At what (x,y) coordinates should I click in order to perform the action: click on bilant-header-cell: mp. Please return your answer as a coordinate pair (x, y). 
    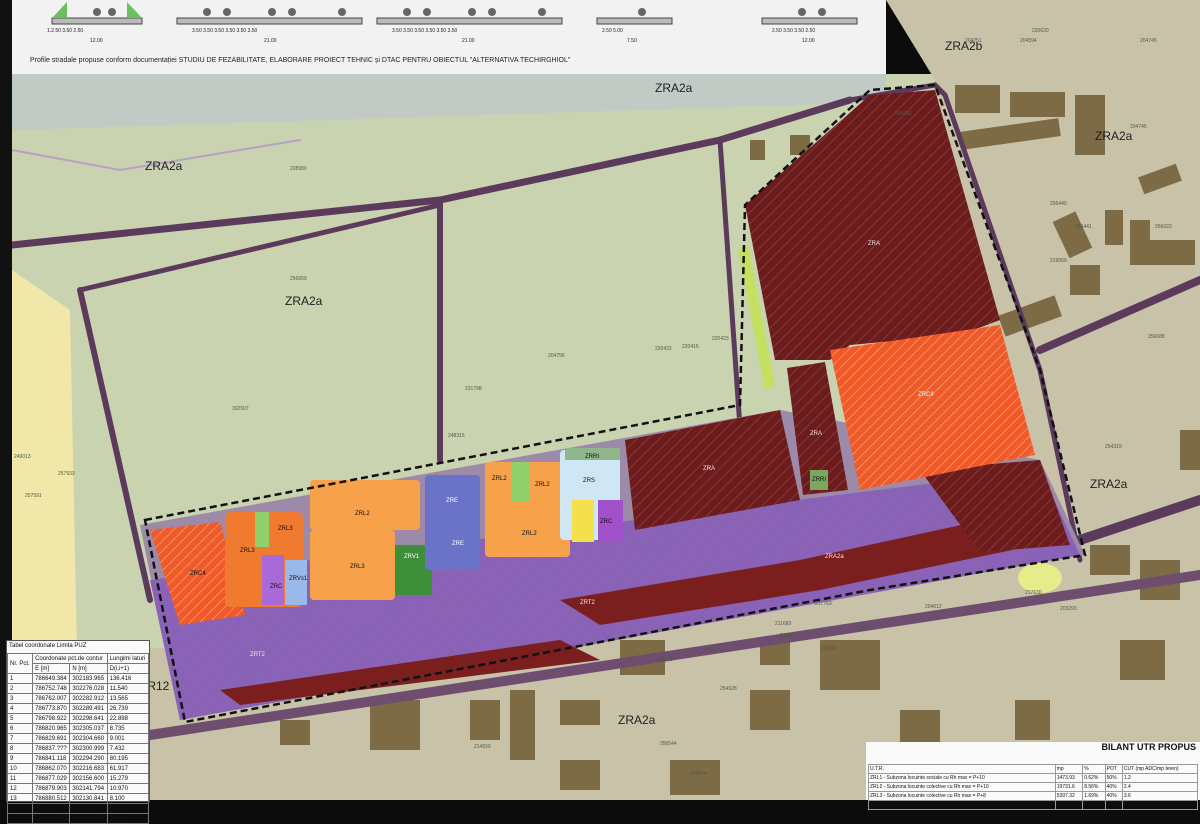
    Looking at the image, I should click on (1069, 769).